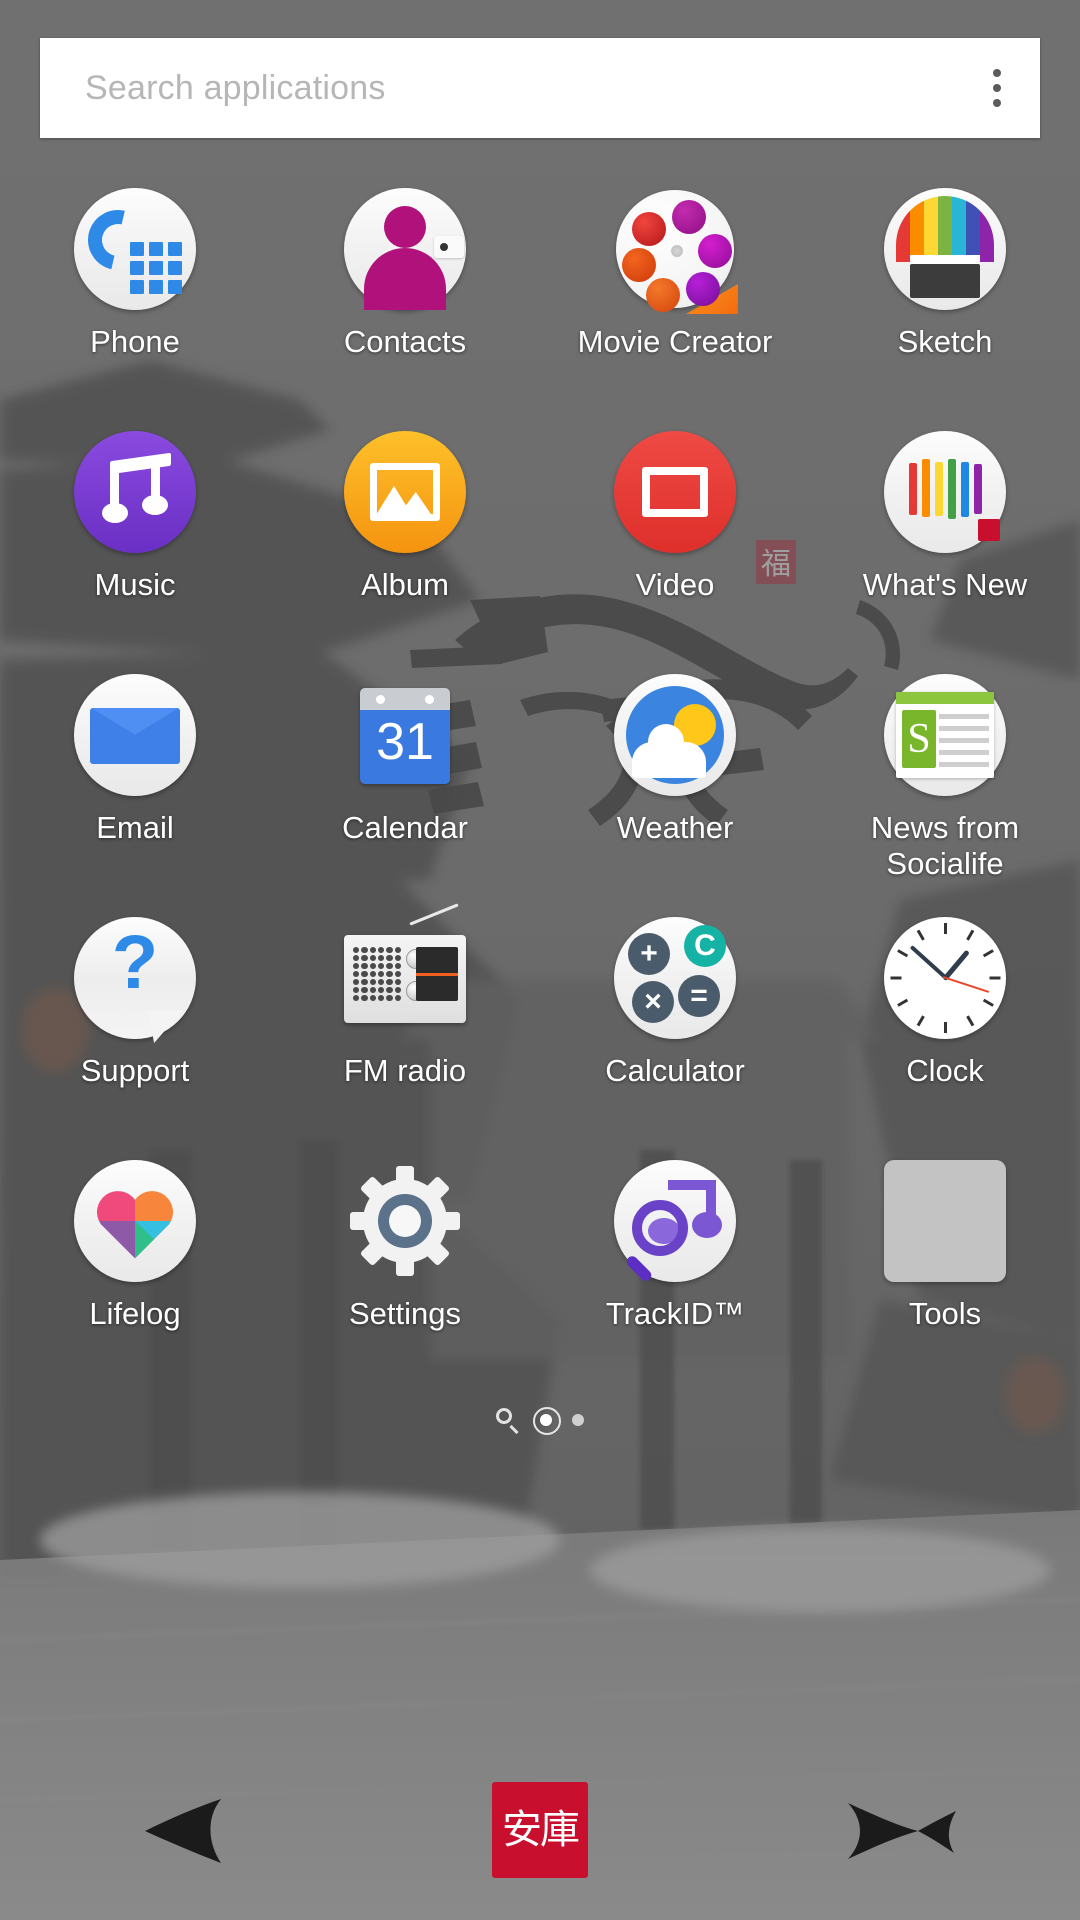  What do you see at coordinates (135, 735) in the screenshot?
I see `email-icon` at bounding box center [135, 735].